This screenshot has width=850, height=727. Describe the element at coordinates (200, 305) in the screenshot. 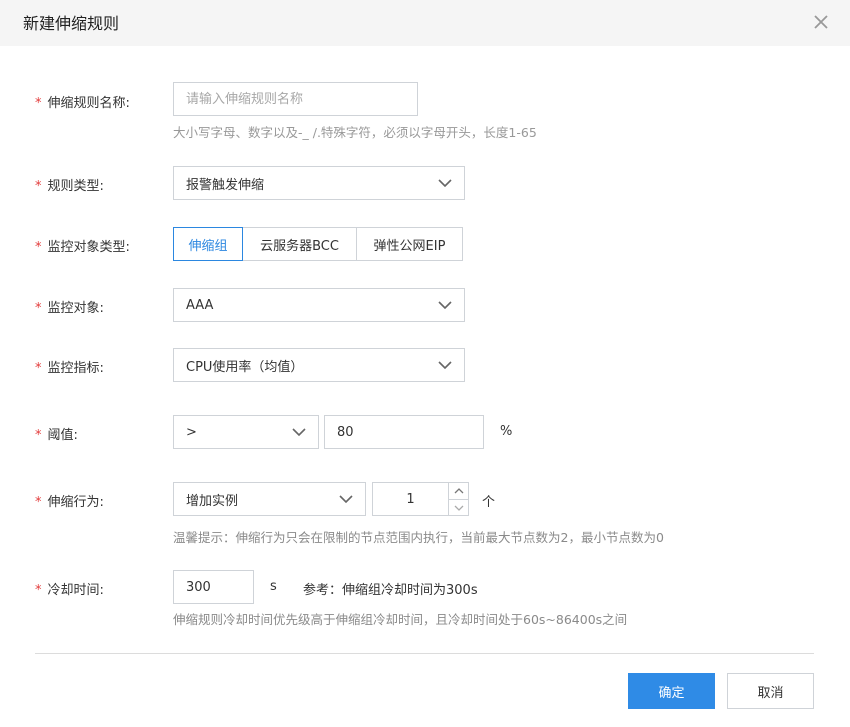

I see `monitor-object-value: AAA` at that location.